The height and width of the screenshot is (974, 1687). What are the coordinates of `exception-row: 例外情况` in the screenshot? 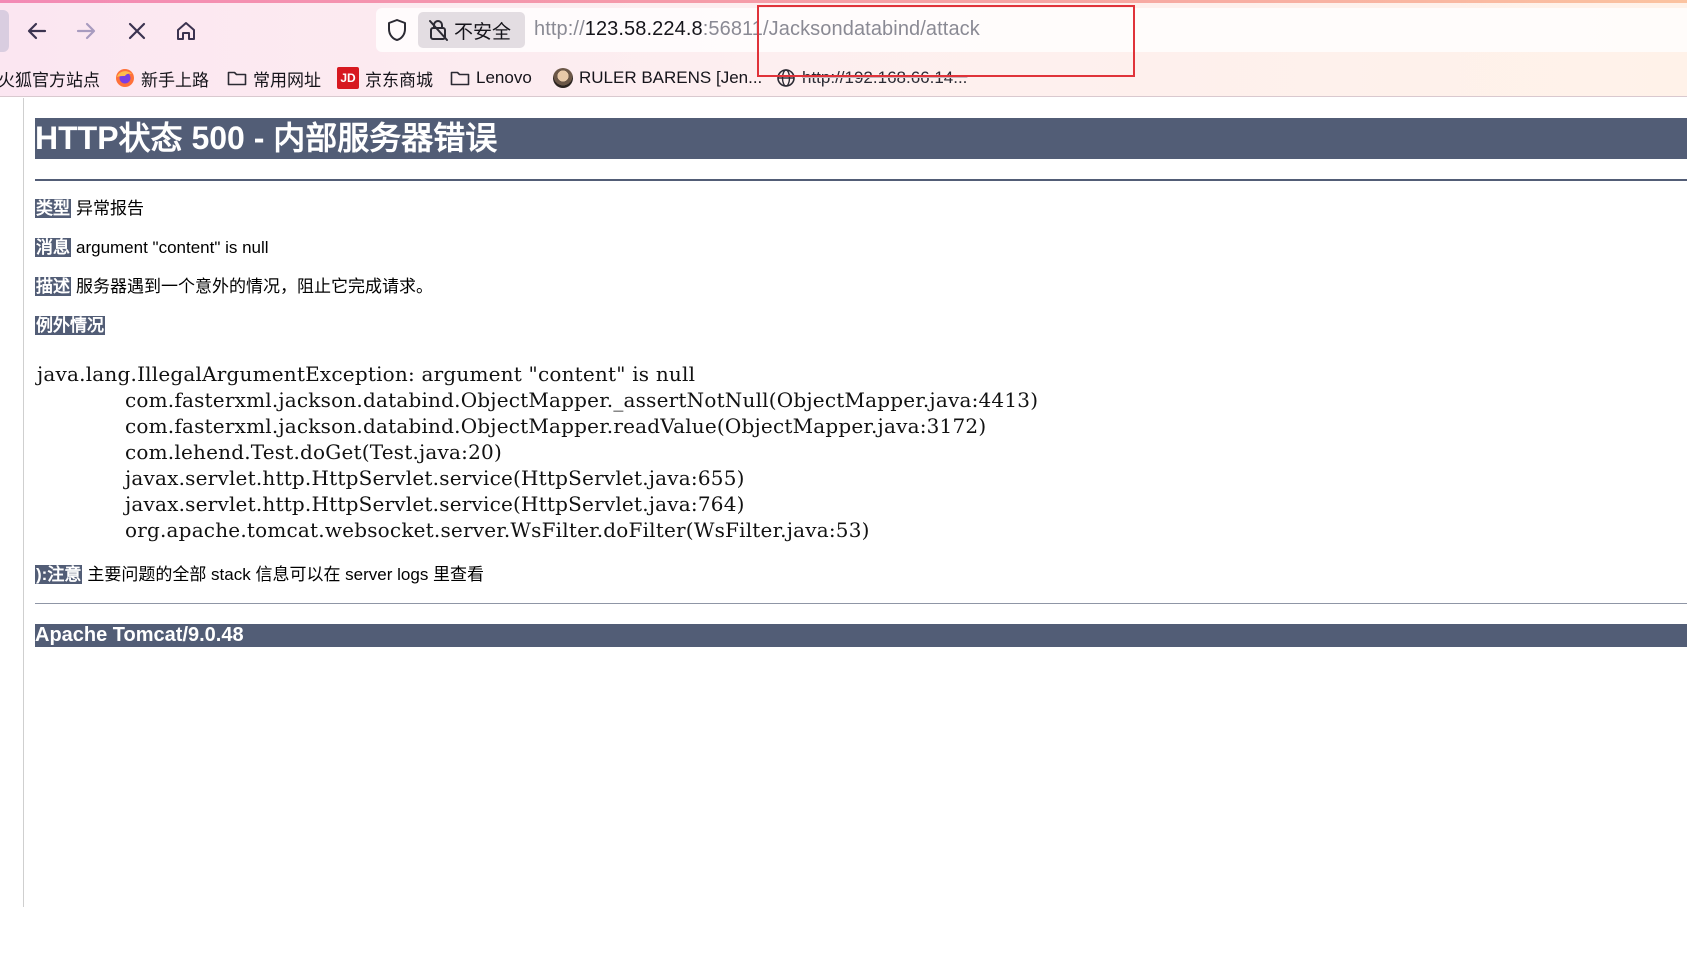 It's located at (72, 326).